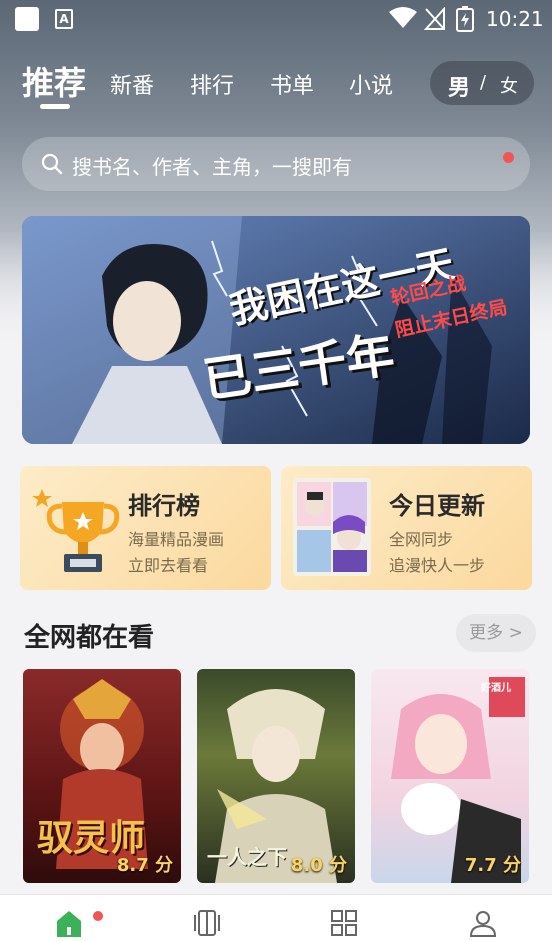 This screenshot has height=941, width=552. What do you see at coordinates (344, 923) in the screenshot?
I see `category-icon` at bounding box center [344, 923].